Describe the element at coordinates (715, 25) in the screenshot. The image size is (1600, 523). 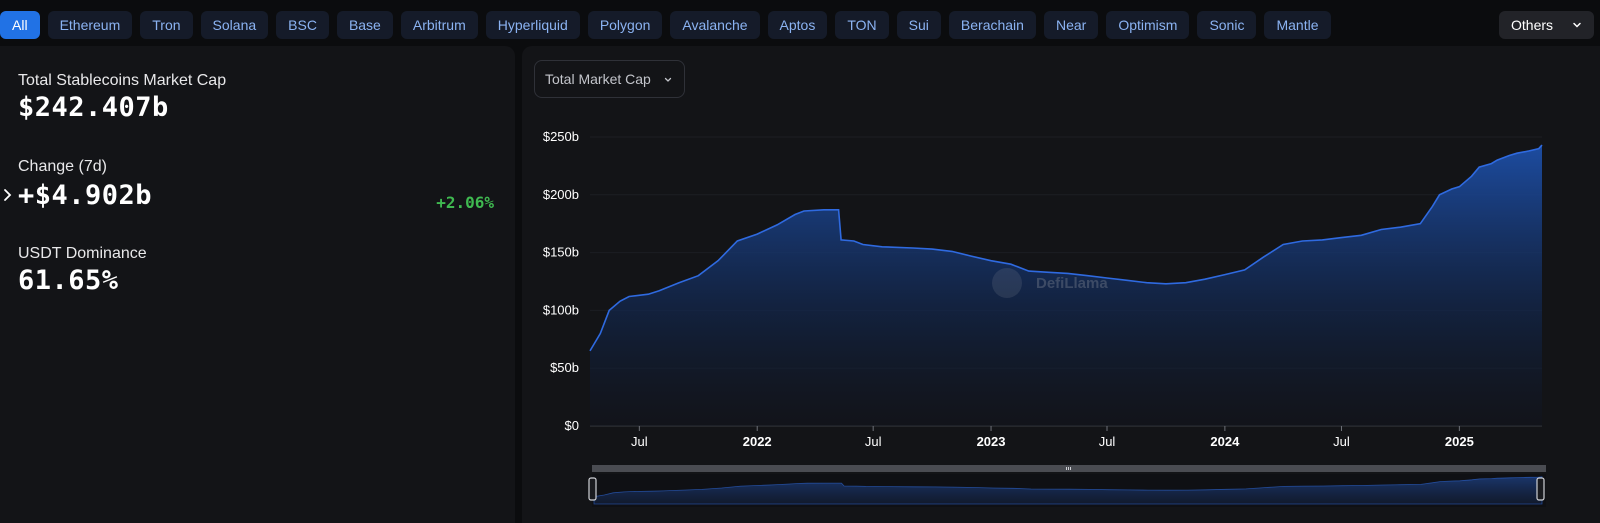
I see `chain-tab-avalanche: Avalanche` at that location.